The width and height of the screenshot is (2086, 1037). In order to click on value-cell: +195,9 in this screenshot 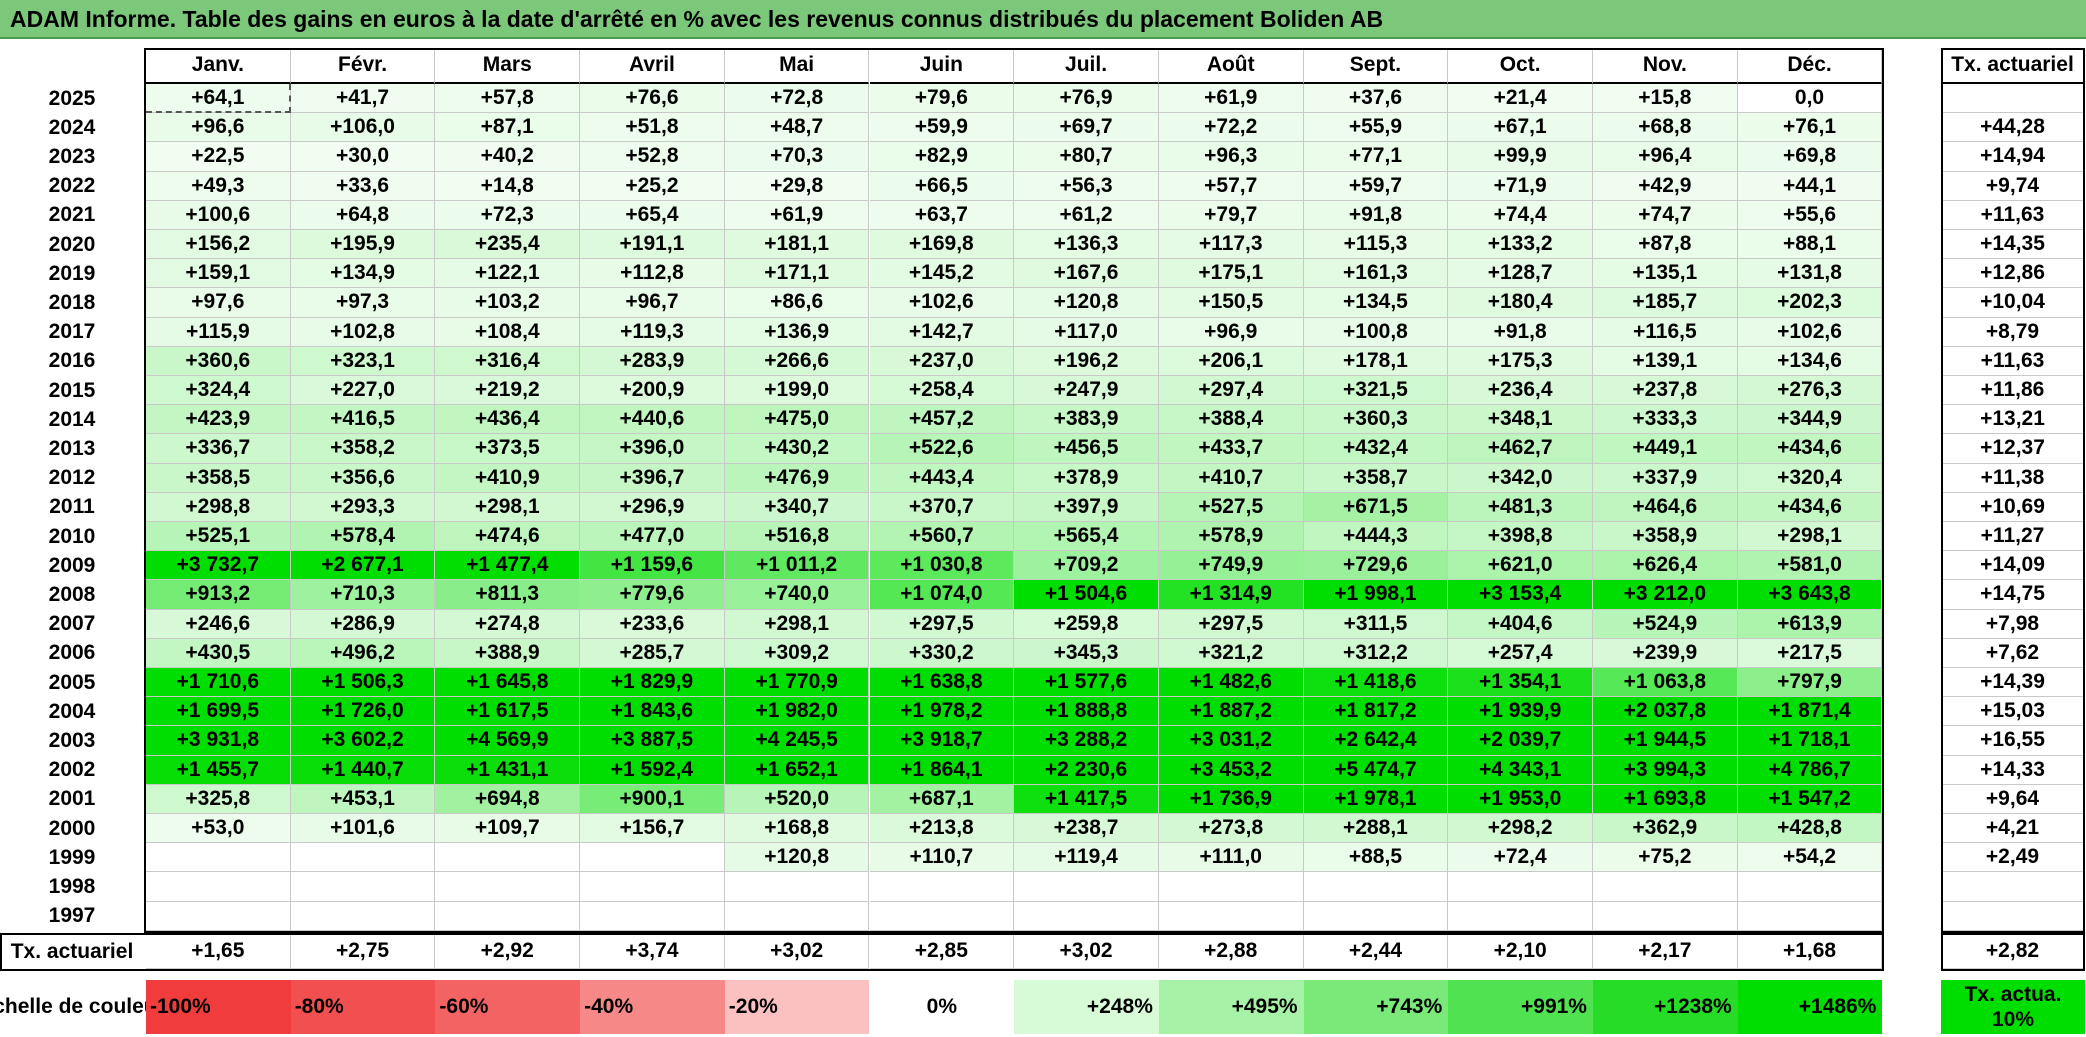, I will do `click(363, 245)`.